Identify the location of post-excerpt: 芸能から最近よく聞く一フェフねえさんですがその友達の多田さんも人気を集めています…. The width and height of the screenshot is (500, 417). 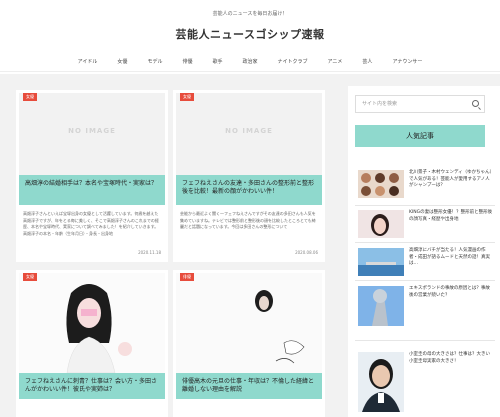
(248, 220).